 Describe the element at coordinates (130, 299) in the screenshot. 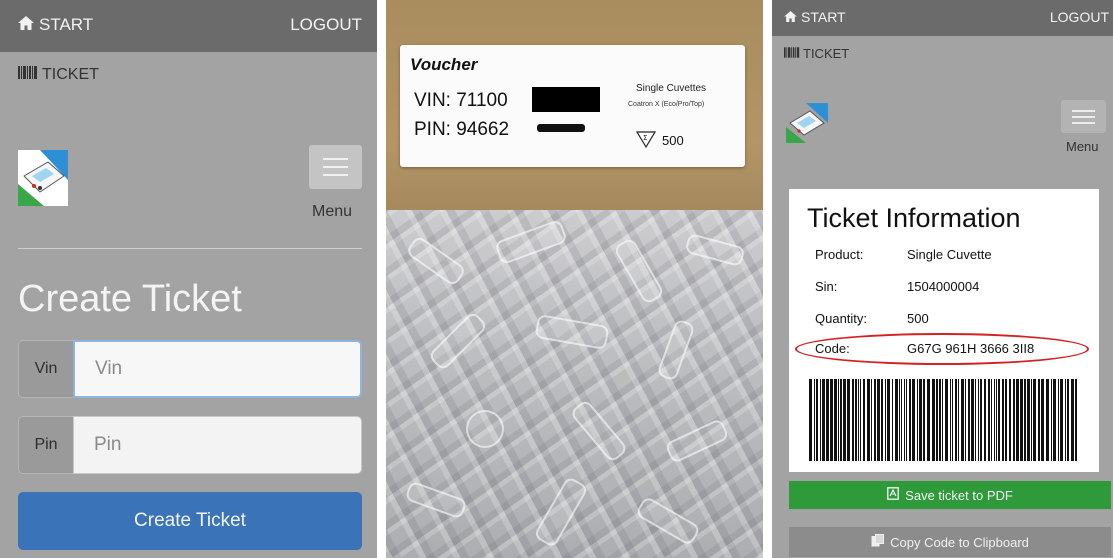

I see `page-title: Create Ticket` at that location.